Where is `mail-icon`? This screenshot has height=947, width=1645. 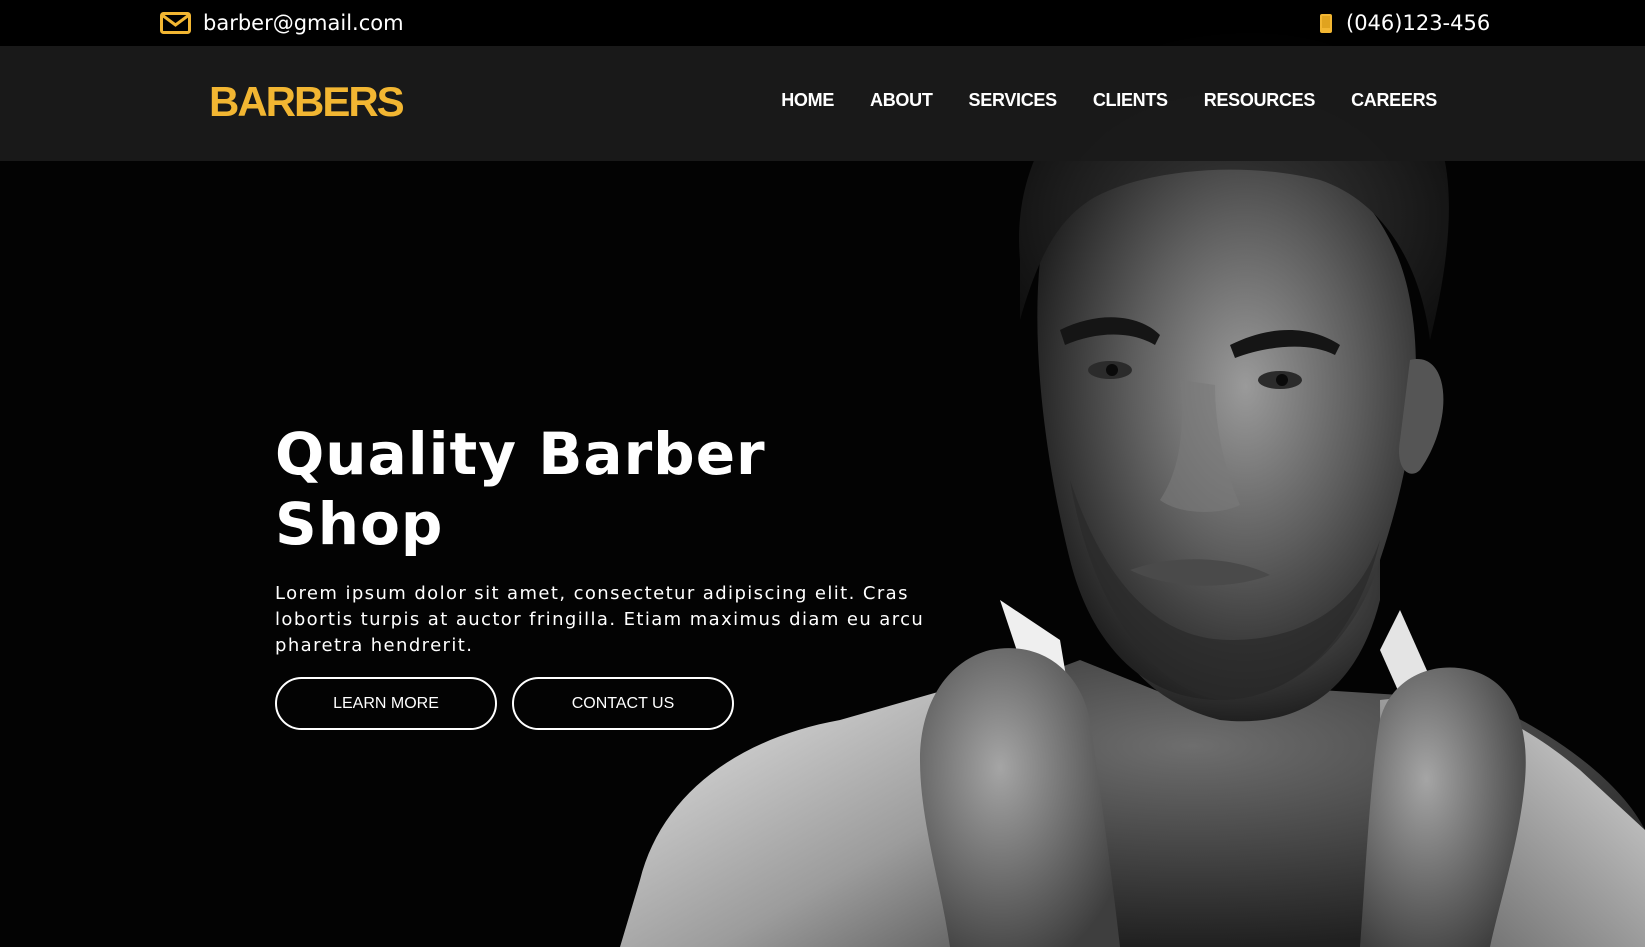
mail-icon is located at coordinates (175, 23).